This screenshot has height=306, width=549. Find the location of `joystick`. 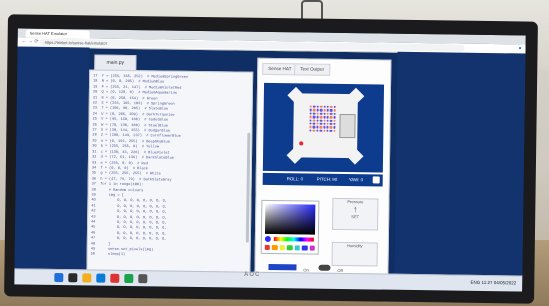

joystick is located at coordinates (347, 126).